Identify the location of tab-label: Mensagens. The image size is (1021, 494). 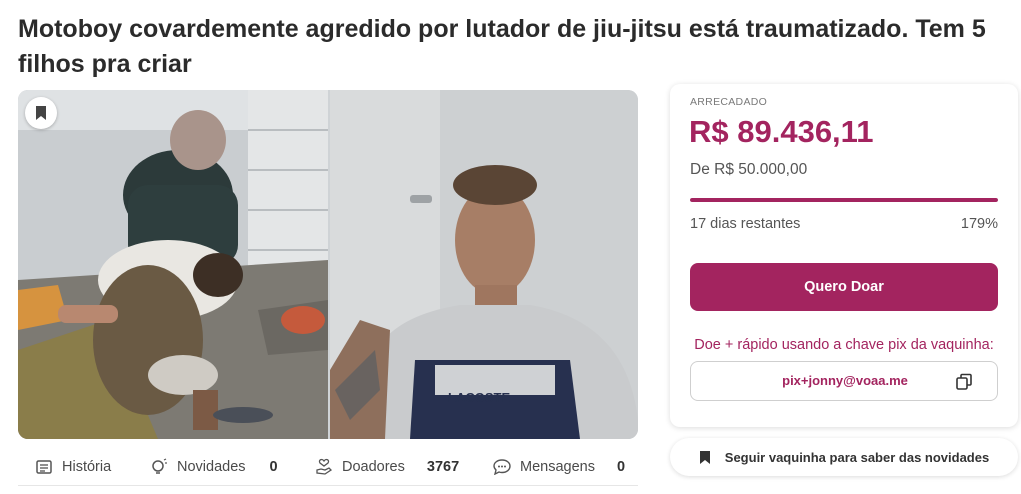
(557, 467).